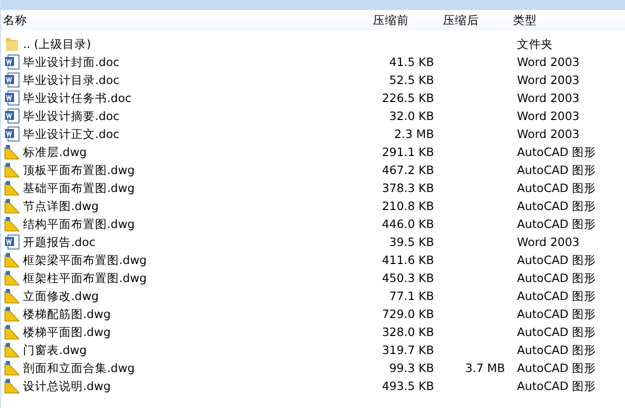 The height and width of the screenshot is (408, 625). What do you see at coordinates (79, 368) in the screenshot?
I see `file-name: 剖面和立面合集.dwg` at bounding box center [79, 368].